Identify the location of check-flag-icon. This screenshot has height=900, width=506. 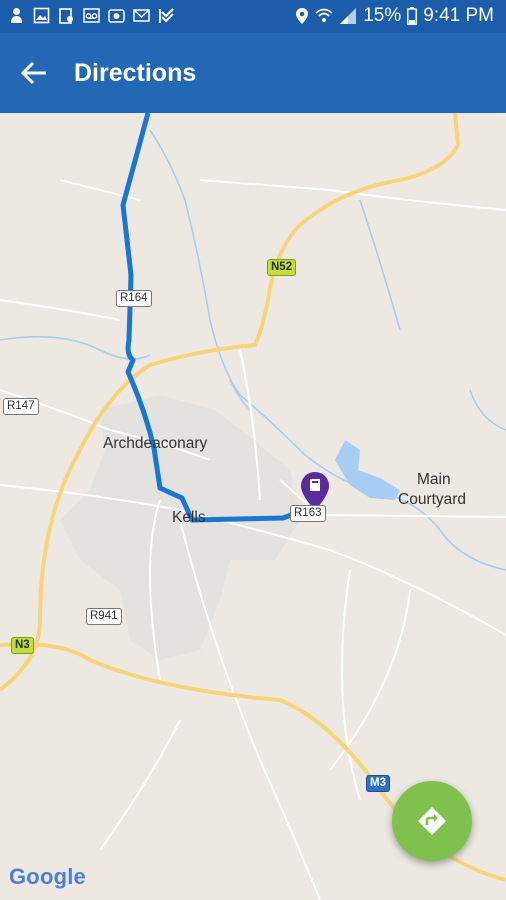
(166, 15).